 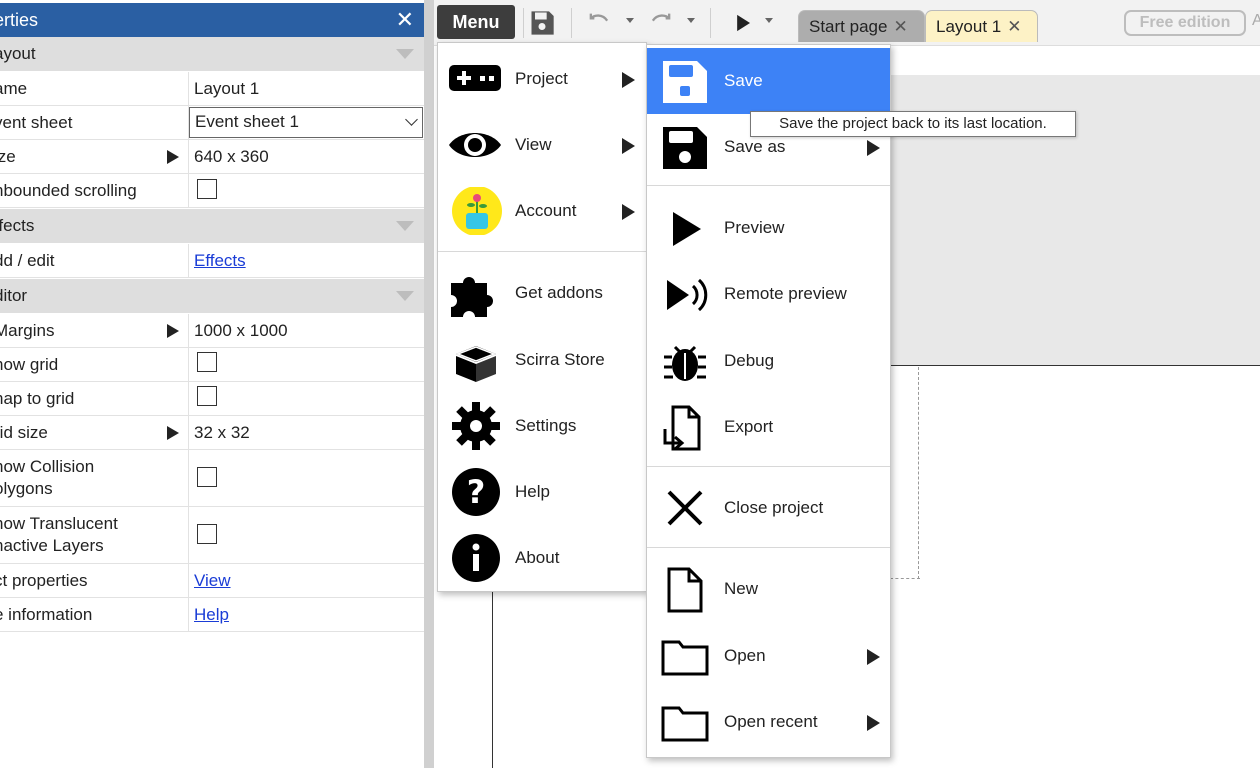 What do you see at coordinates (661, 23) in the screenshot?
I see `redo-icon` at bounding box center [661, 23].